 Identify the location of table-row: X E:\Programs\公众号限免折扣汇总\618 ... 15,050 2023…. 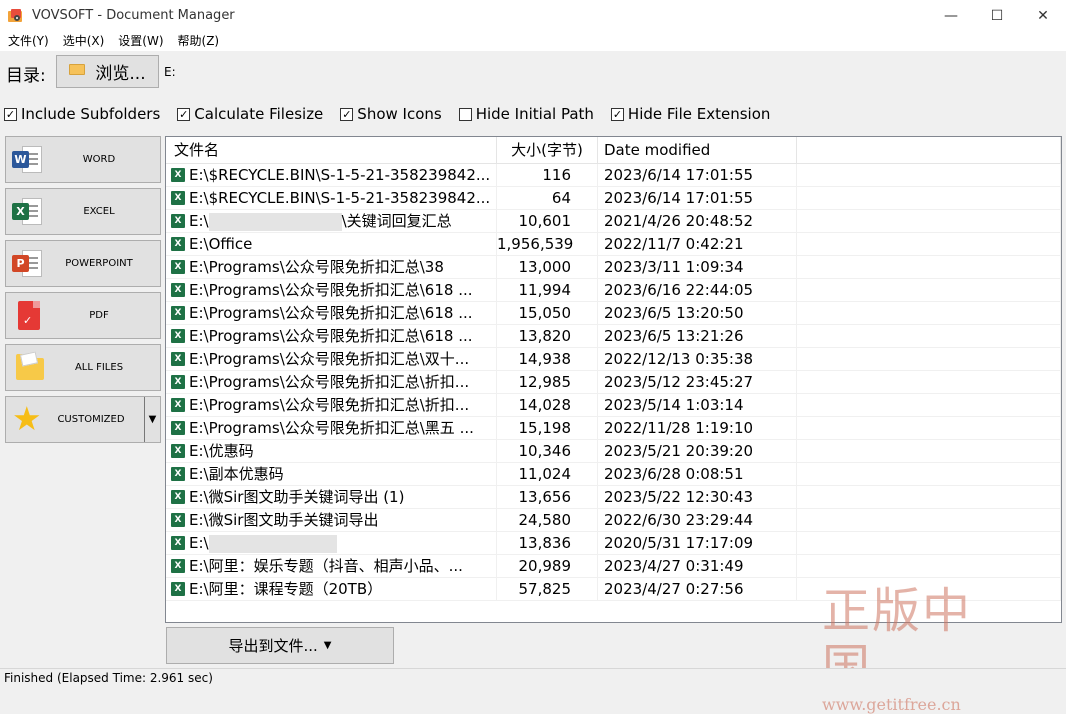
(613, 313).